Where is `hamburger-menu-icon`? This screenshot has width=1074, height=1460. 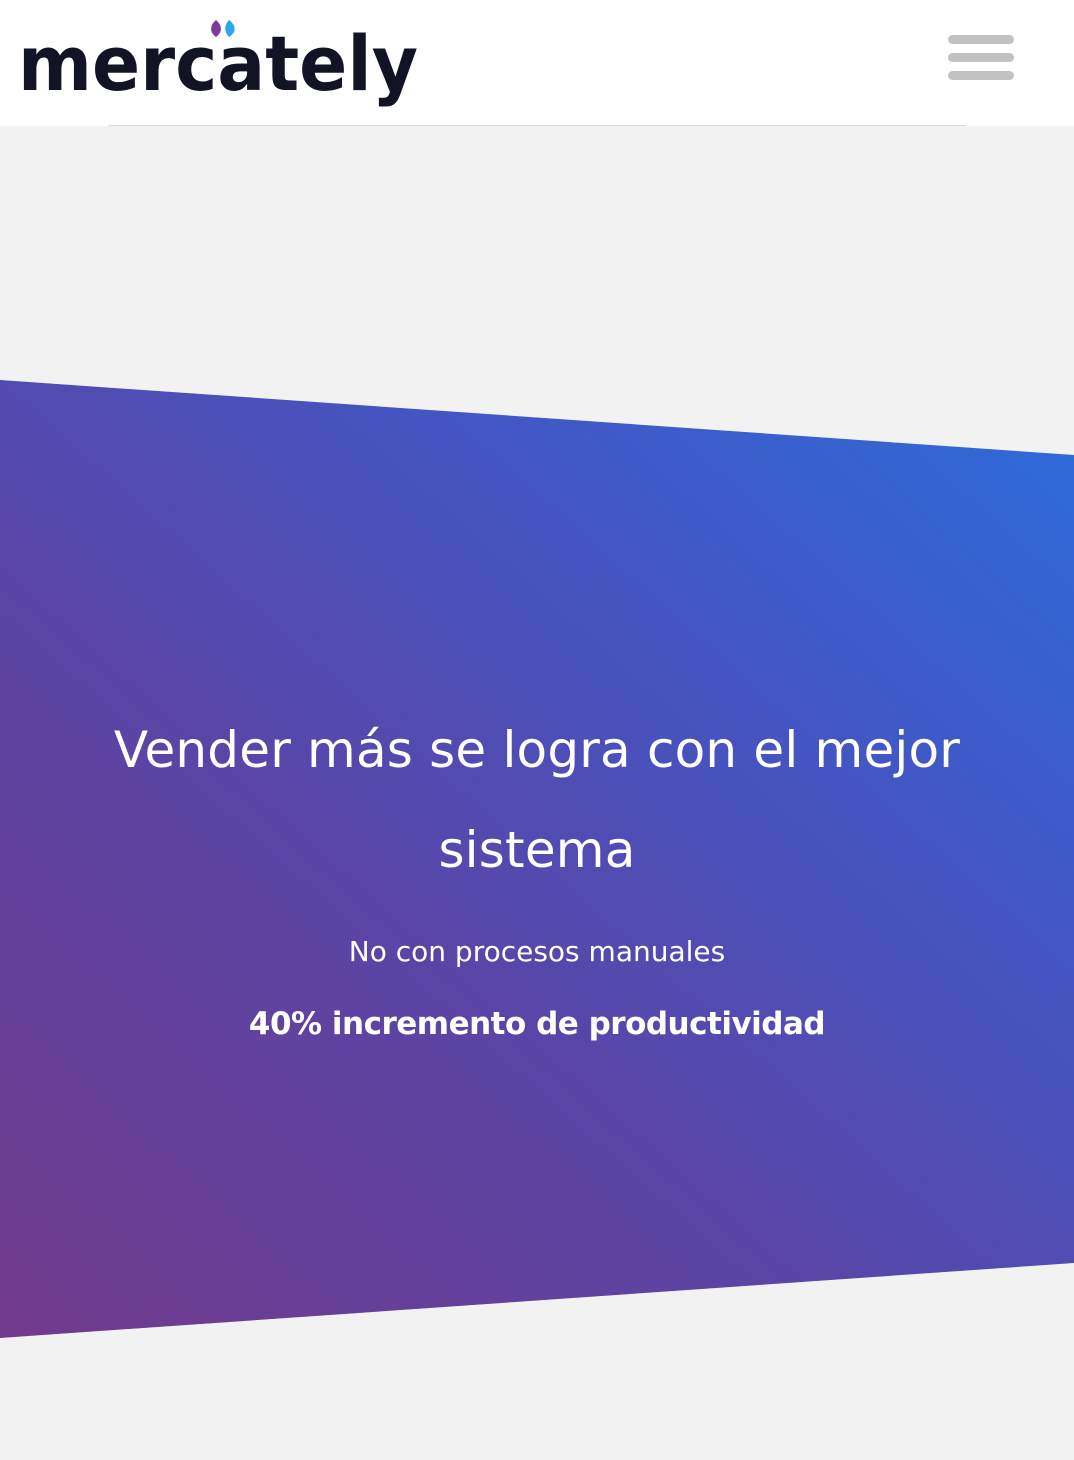
hamburger-menu-icon is located at coordinates (981, 58).